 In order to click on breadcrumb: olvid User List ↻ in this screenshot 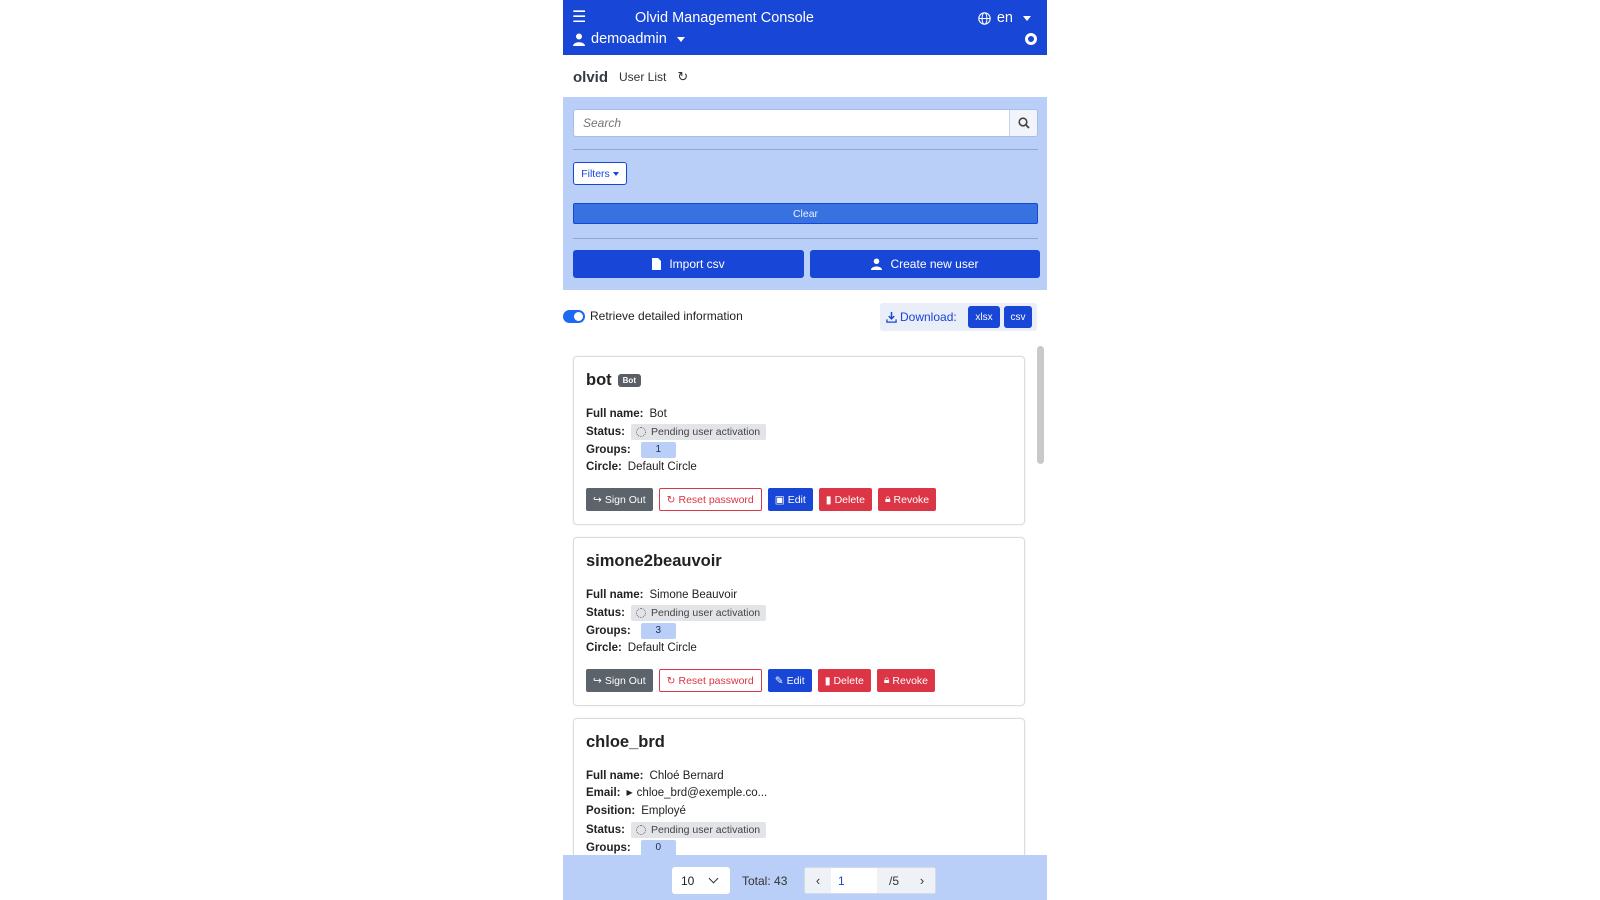, I will do `click(630, 77)`.